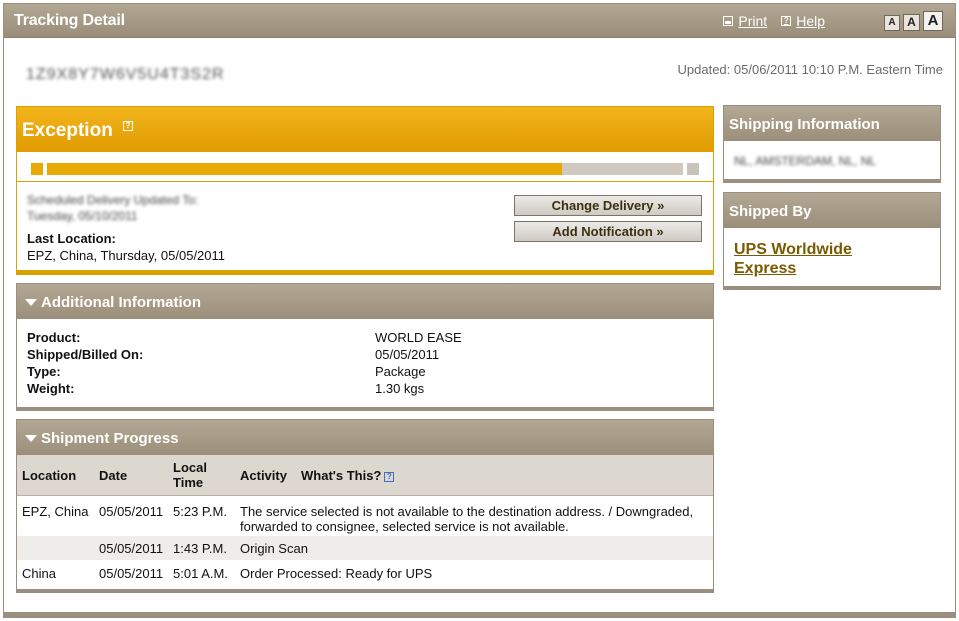 The width and height of the screenshot is (959, 621). What do you see at coordinates (85, 354) in the screenshot?
I see `info-label: Shipped/Billed On:` at bounding box center [85, 354].